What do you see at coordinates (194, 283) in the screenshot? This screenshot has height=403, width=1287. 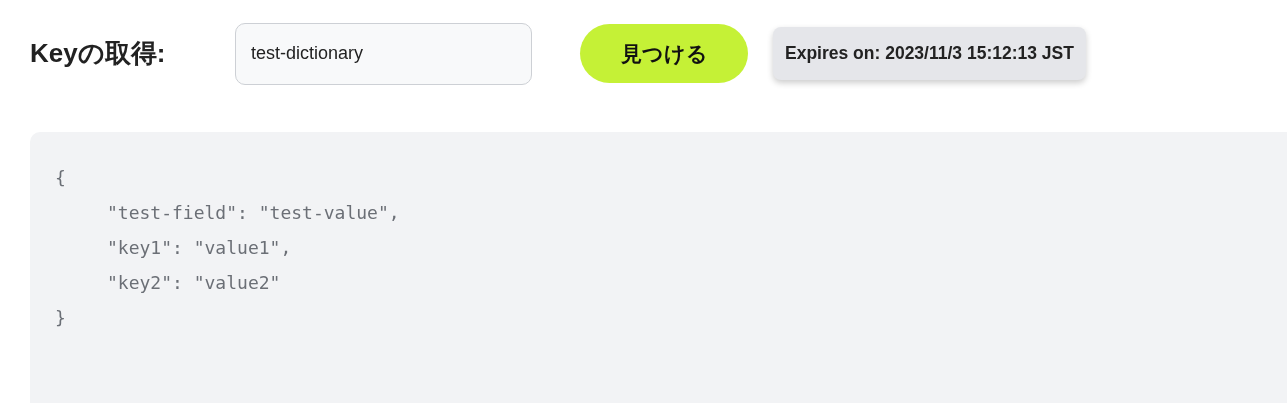 I see `code-line: "key2": "value2"` at bounding box center [194, 283].